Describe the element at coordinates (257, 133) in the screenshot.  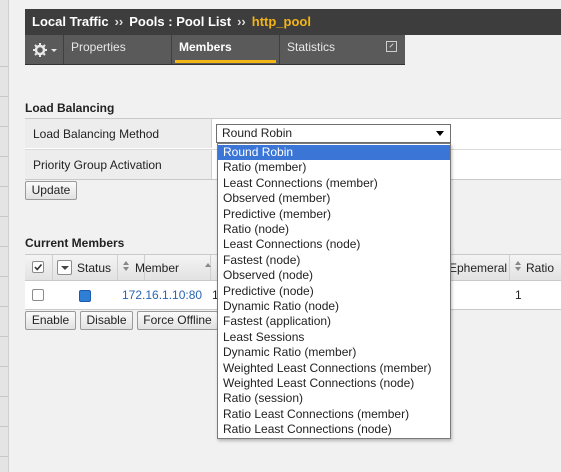
I see `lb-method-selected-value: Round Robin` at that location.